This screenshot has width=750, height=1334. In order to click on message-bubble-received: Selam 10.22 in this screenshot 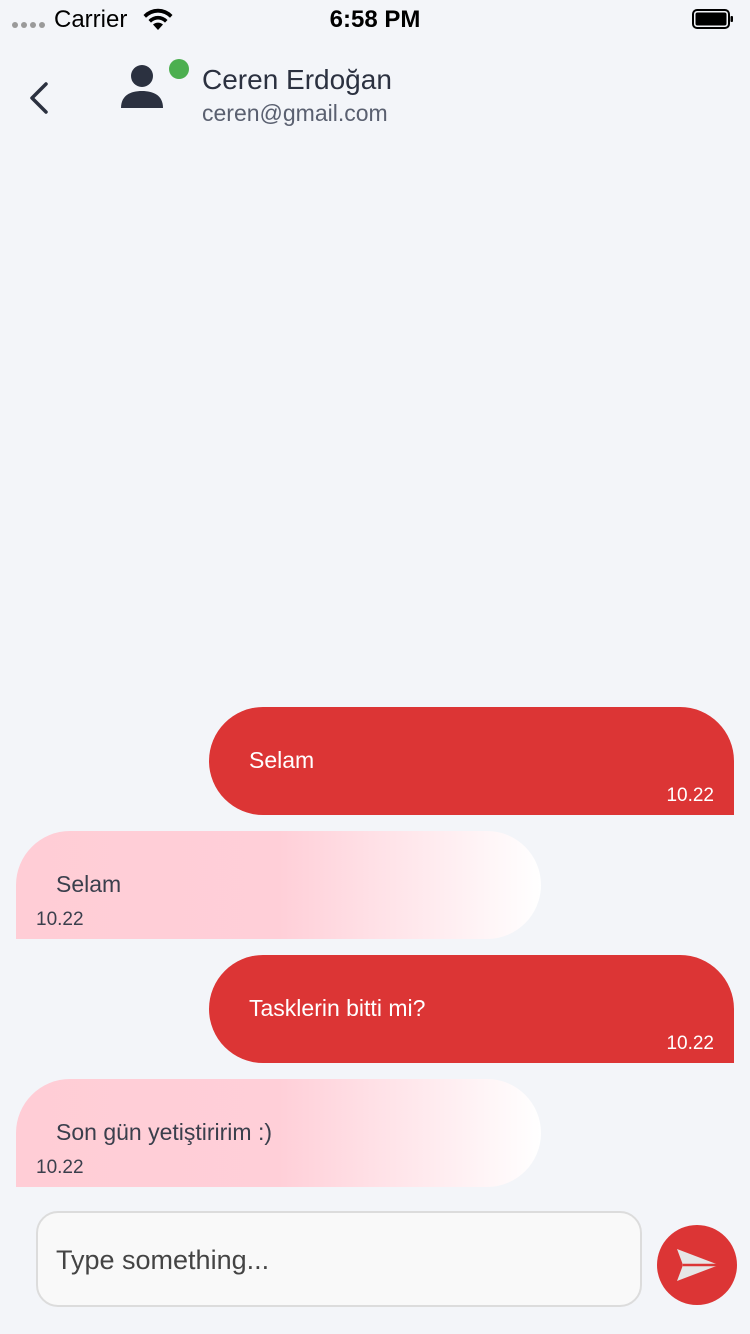, I will do `click(278, 885)`.